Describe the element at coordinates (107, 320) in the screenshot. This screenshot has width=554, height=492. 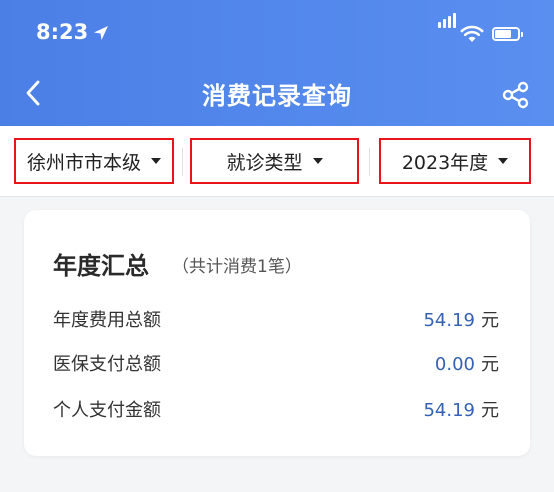
I see `row-label: 年度费用总额` at that location.